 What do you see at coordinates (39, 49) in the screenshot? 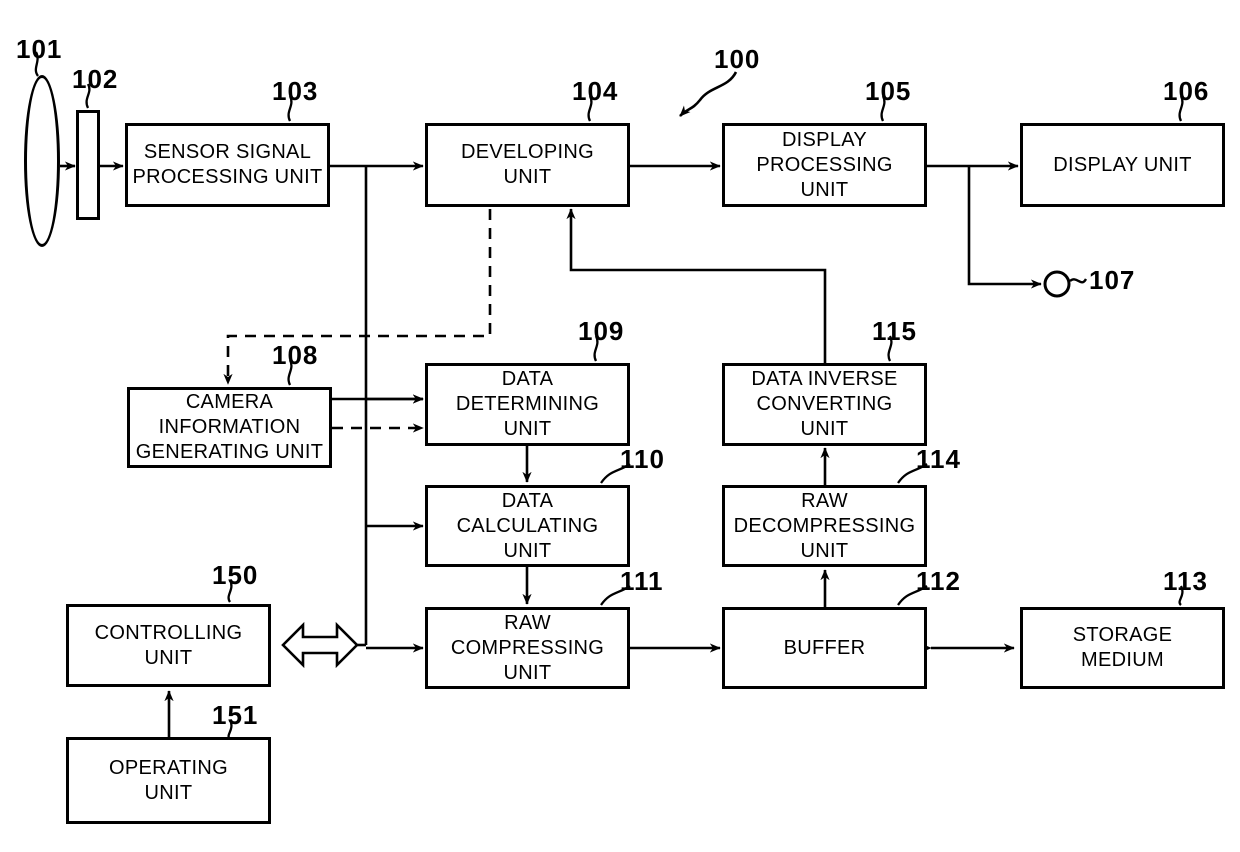
I see `reference-numeral-101: 101` at bounding box center [39, 49].